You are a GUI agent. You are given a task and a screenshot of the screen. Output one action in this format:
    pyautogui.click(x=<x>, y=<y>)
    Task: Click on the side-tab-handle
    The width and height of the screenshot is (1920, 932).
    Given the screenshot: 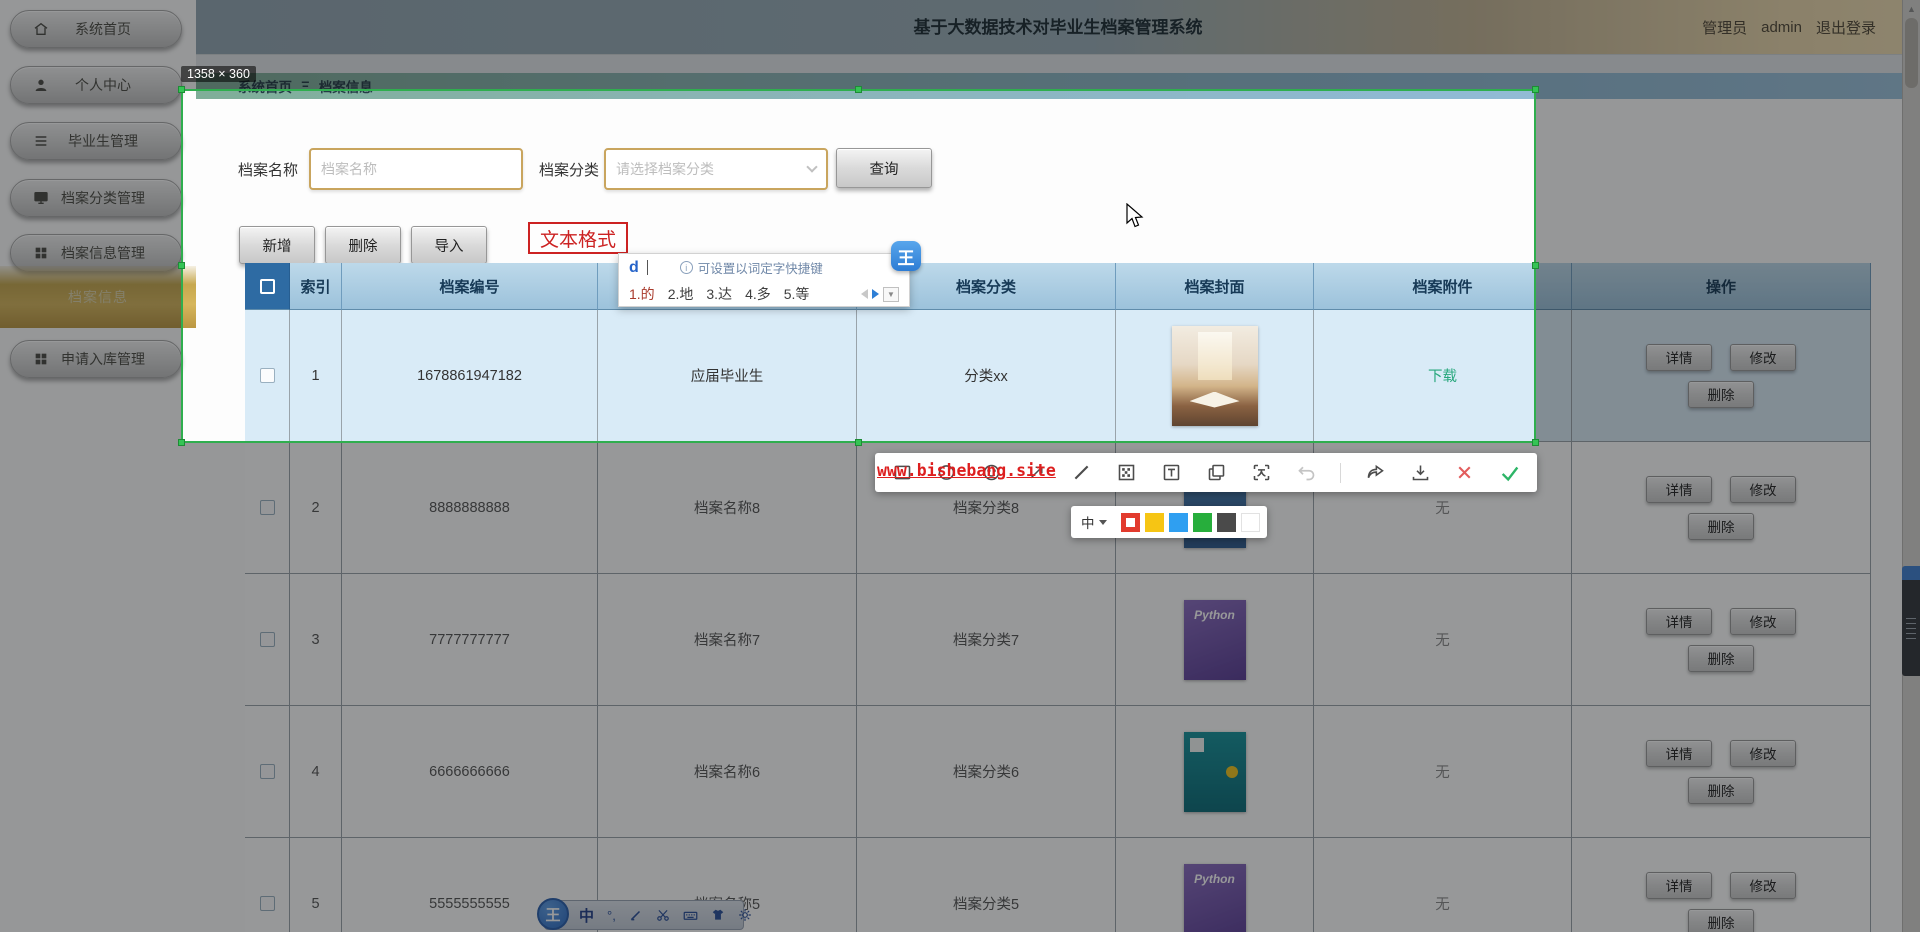 What is the action you would take?
    pyautogui.click(x=1911, y=628)
    